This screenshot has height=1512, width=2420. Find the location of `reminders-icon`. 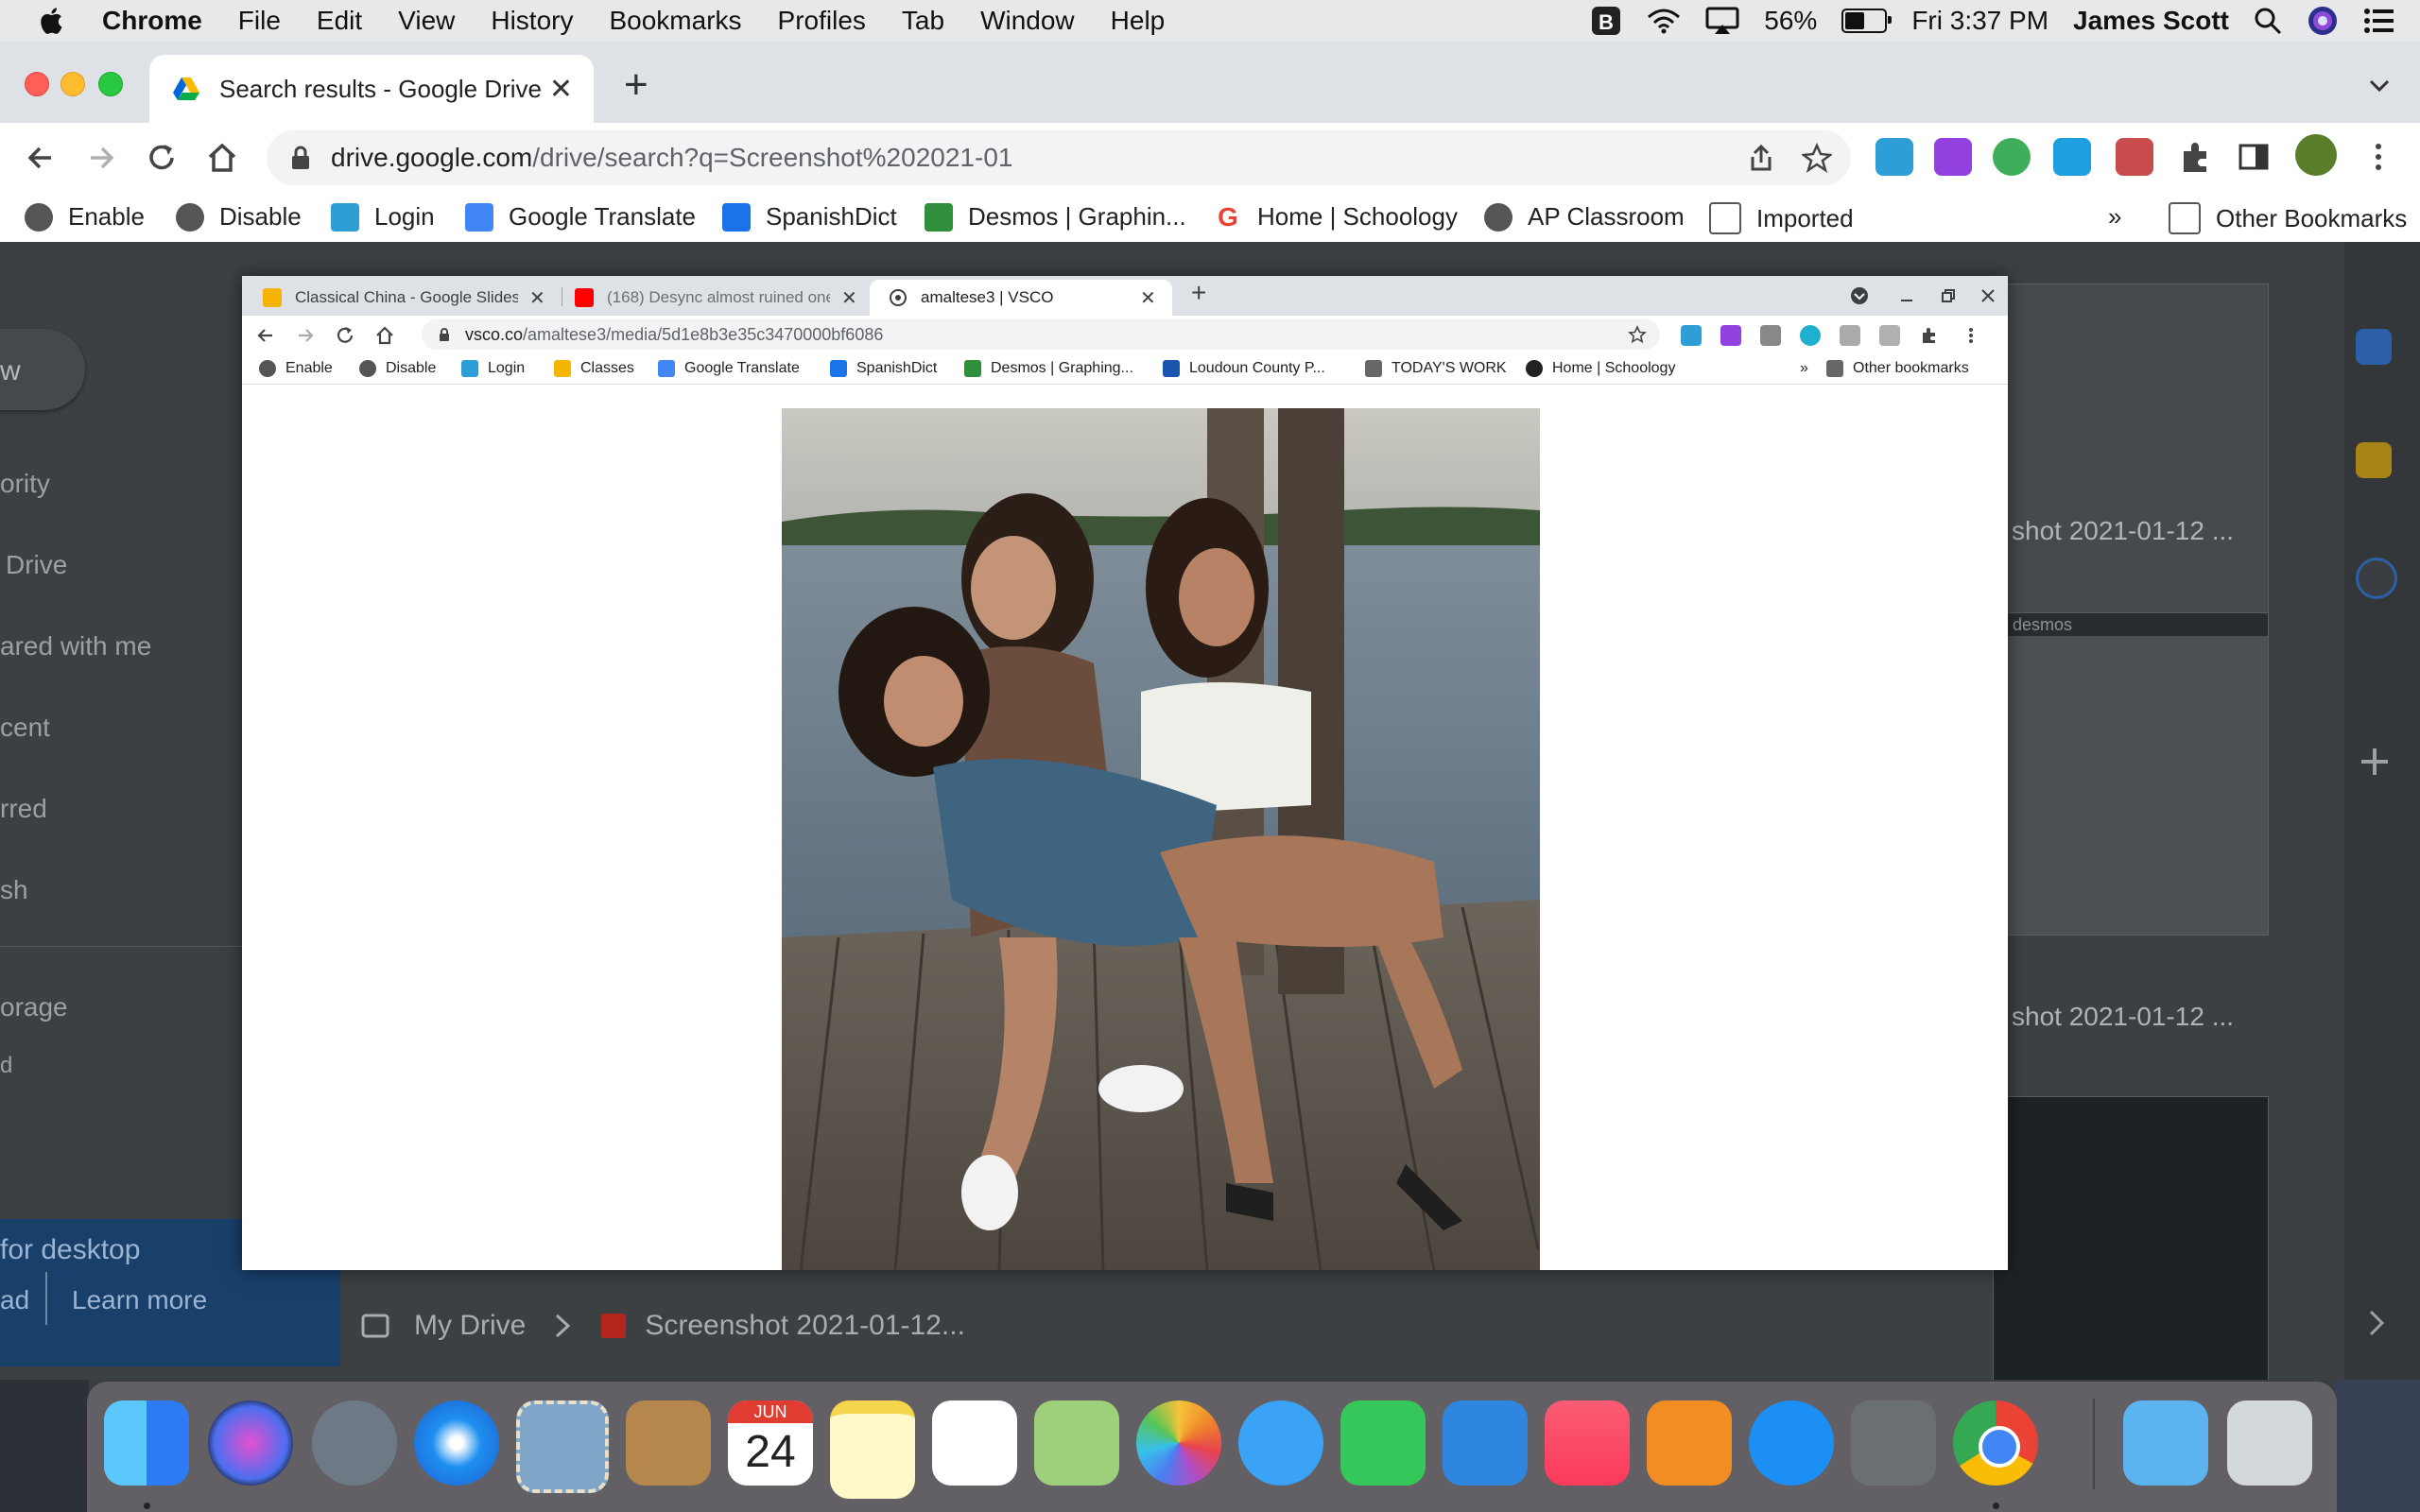

reminders-icon is located at coordinates (975, 1443).